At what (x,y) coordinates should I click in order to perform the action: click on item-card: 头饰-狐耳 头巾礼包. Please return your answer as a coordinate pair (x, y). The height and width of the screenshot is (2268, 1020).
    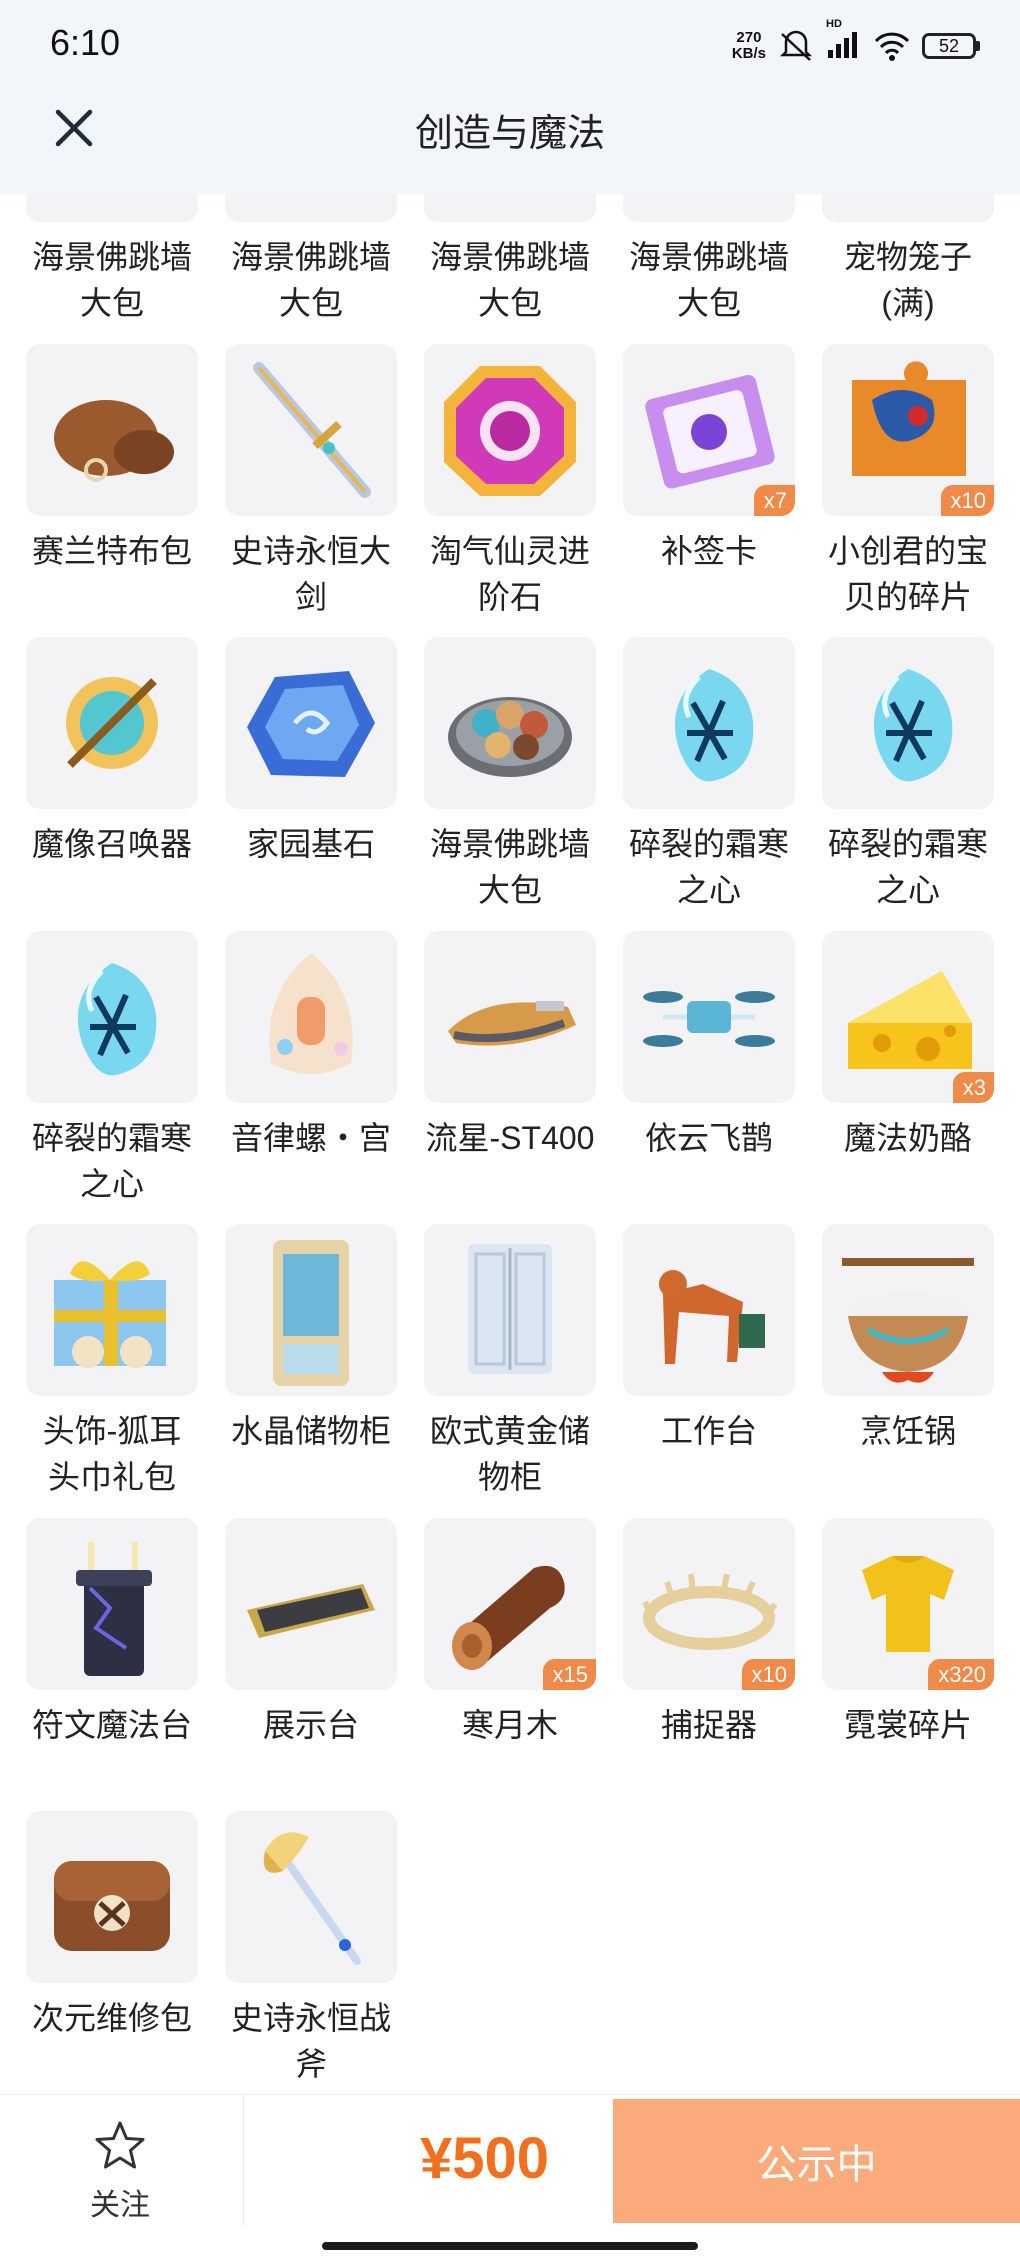
    Looking at the image, I should click on (112, 1371).